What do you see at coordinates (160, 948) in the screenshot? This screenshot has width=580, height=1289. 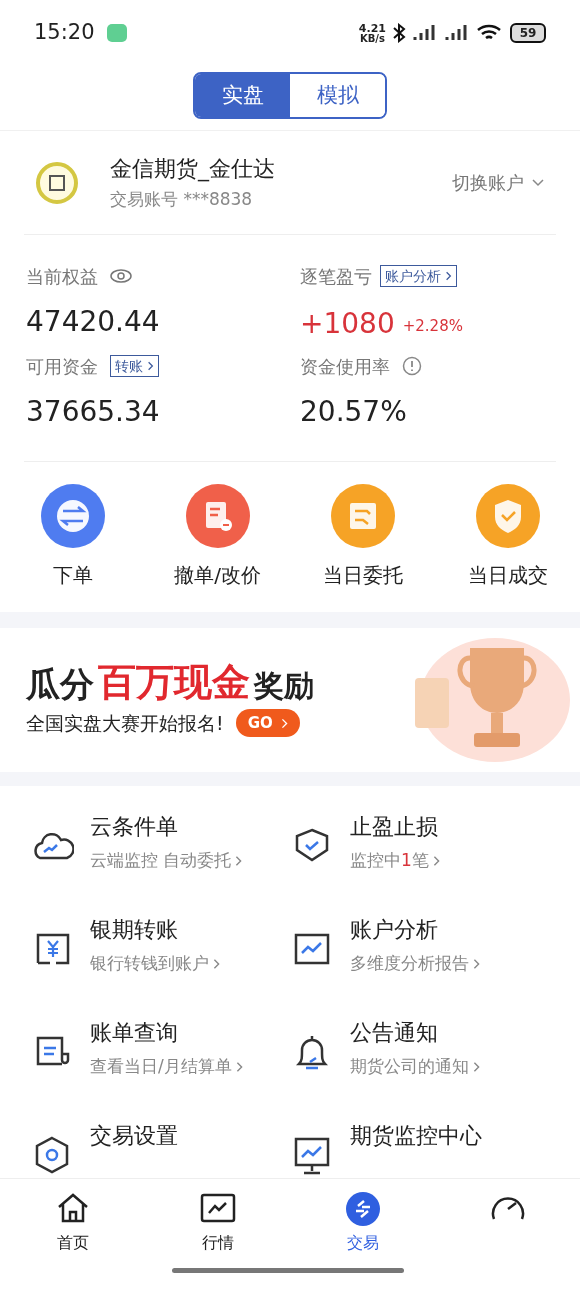 I see `menu-item: 银期转账 银行转钱到账户` at bounding box center [160, 948].